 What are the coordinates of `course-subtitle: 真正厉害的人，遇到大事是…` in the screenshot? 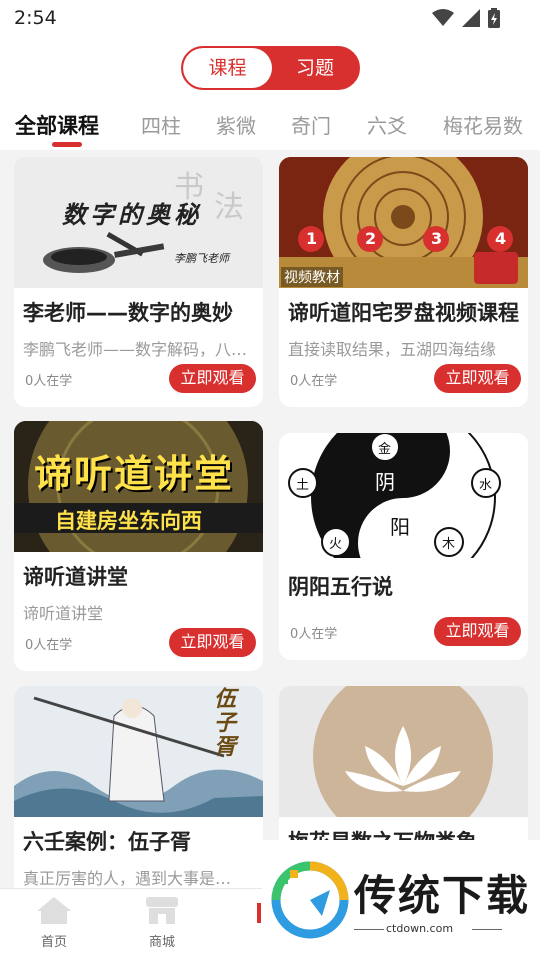 It's located at (127, 878).